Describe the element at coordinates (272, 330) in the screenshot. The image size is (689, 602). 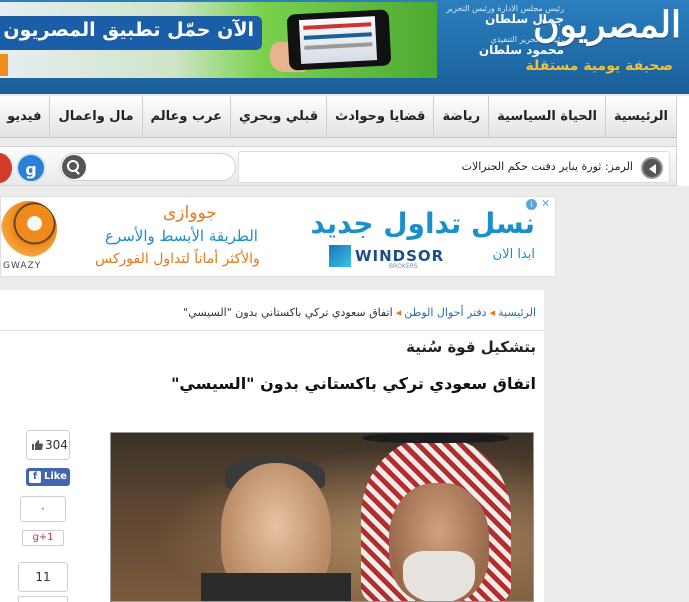
I see `divider` at that location.